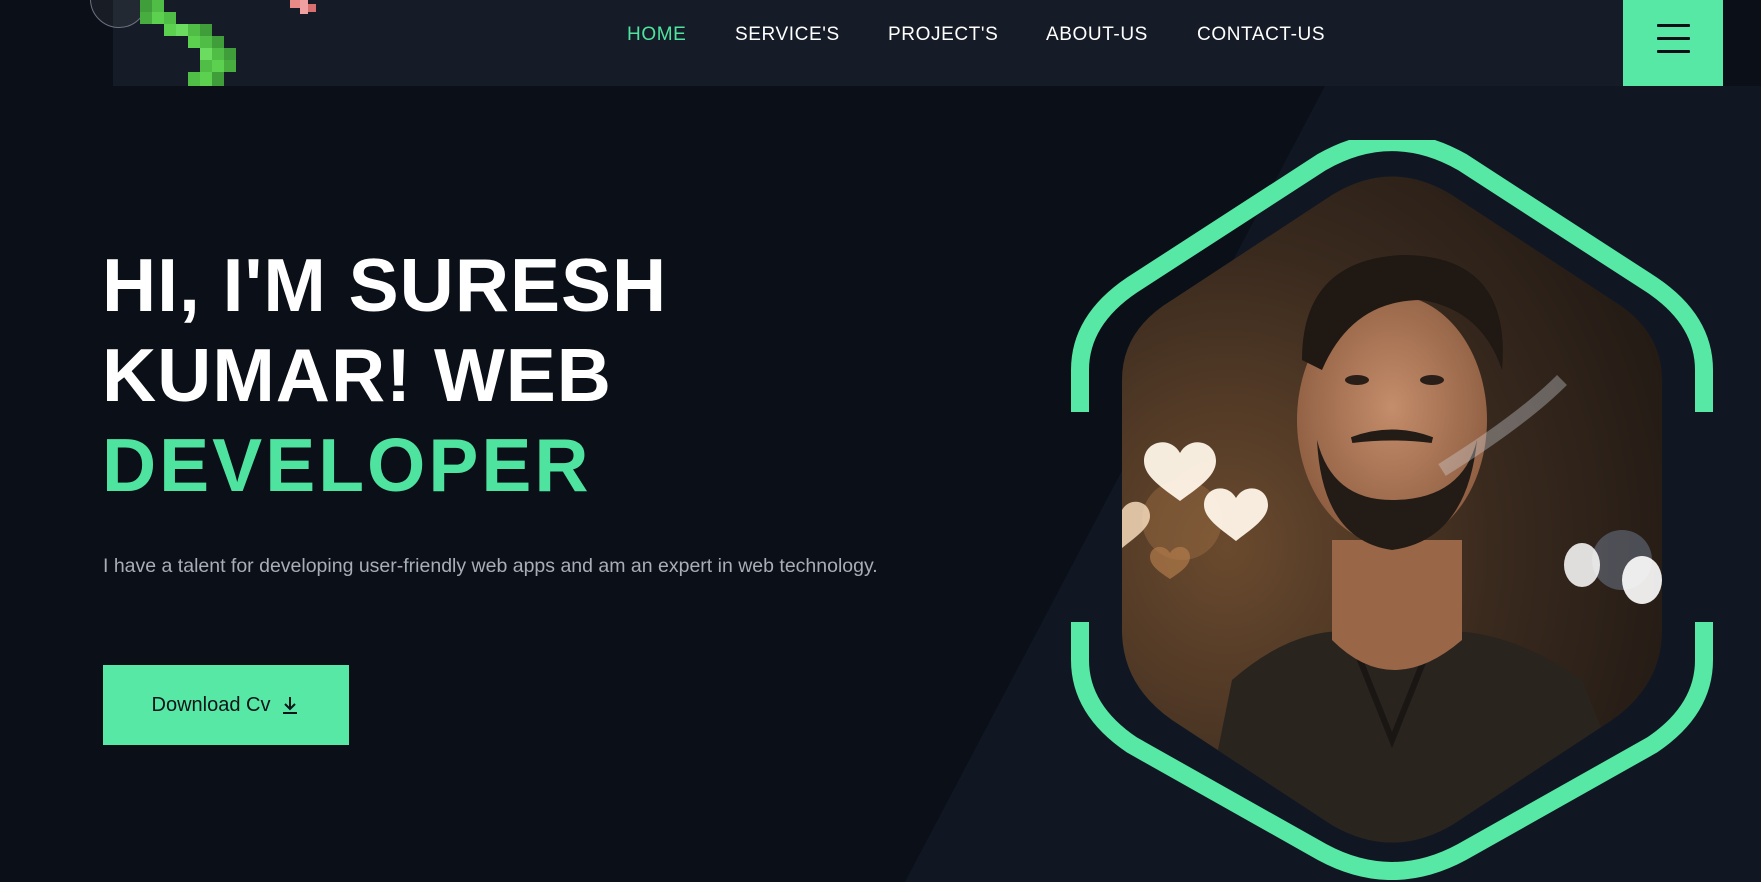 The width and height of the screenshot is (1761, 882). Describe the element at coordinates (1261, 35) in the screenshot. I see `nav-item-contact-us: CONTACT-US` at that location.